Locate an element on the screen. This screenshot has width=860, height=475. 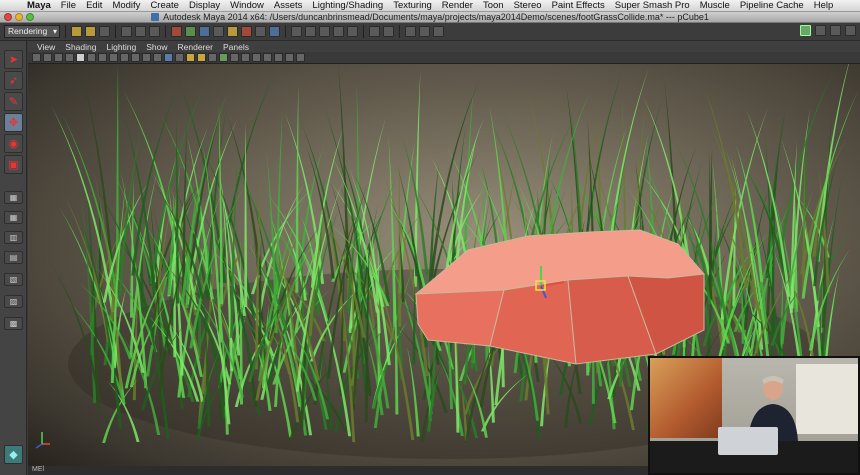
menu-display: Display is located at coordinates (204, 5).